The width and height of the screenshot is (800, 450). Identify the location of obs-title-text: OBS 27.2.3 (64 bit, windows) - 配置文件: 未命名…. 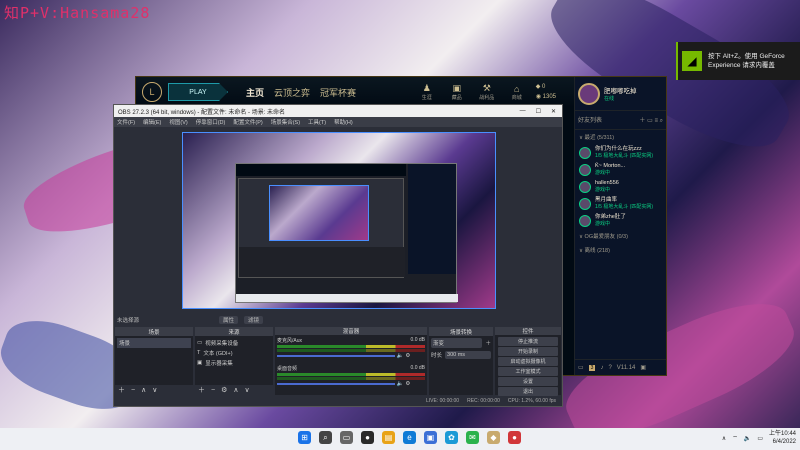
(202, 112).